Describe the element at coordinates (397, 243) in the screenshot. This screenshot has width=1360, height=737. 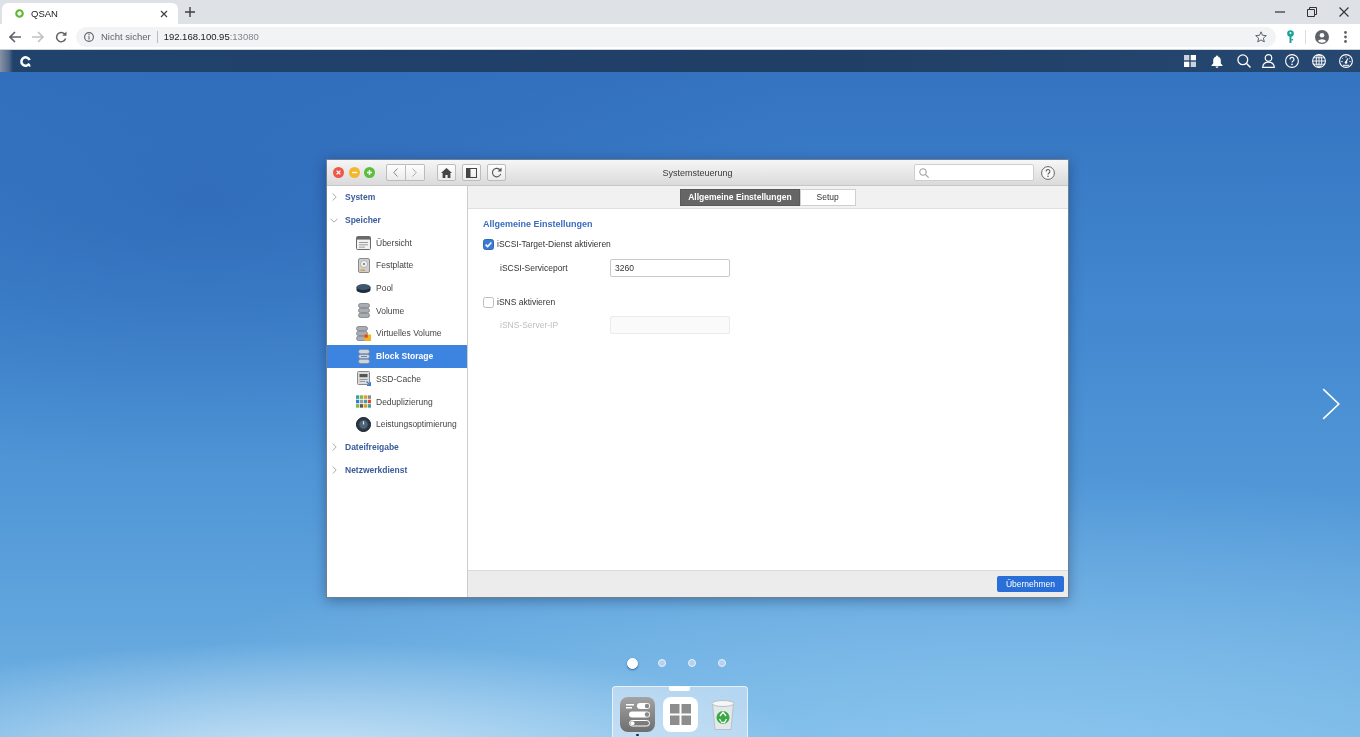
I see `sidebar-item: Übersicht` at that location.